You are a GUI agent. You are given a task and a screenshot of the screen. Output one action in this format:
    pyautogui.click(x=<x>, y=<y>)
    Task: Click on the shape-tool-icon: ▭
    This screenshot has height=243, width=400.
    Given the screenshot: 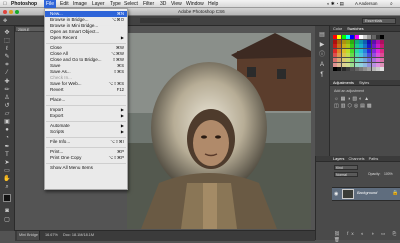 What is the action you would take?
    pyautogui.click(x=7, y=171)
    